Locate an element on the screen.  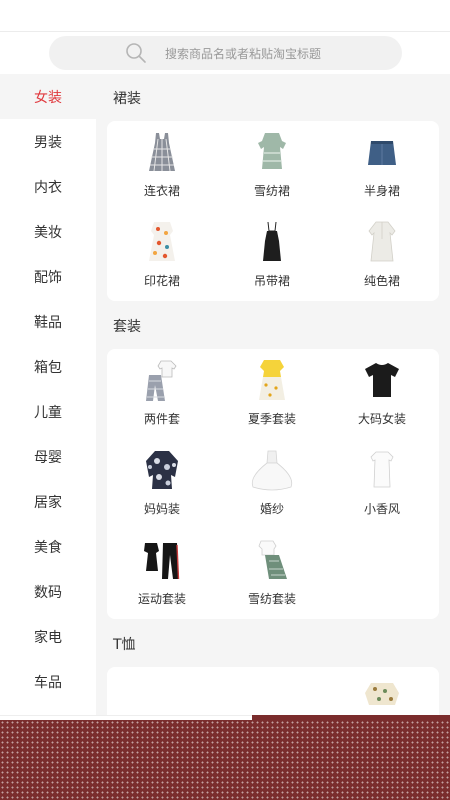
chiffon-dress-icon is located at coordinates (272, 151).